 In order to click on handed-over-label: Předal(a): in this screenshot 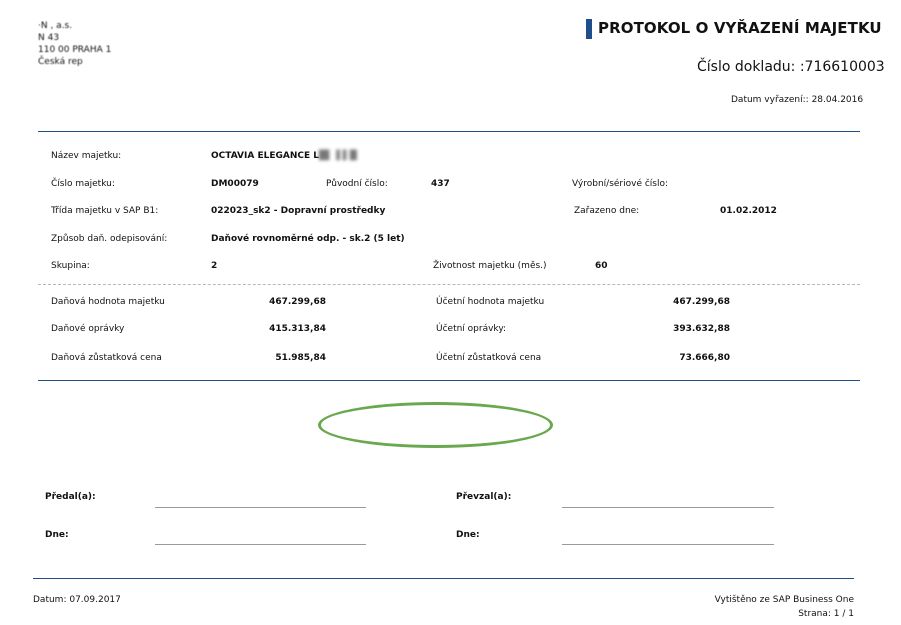, I will do `click(70, 497)`.